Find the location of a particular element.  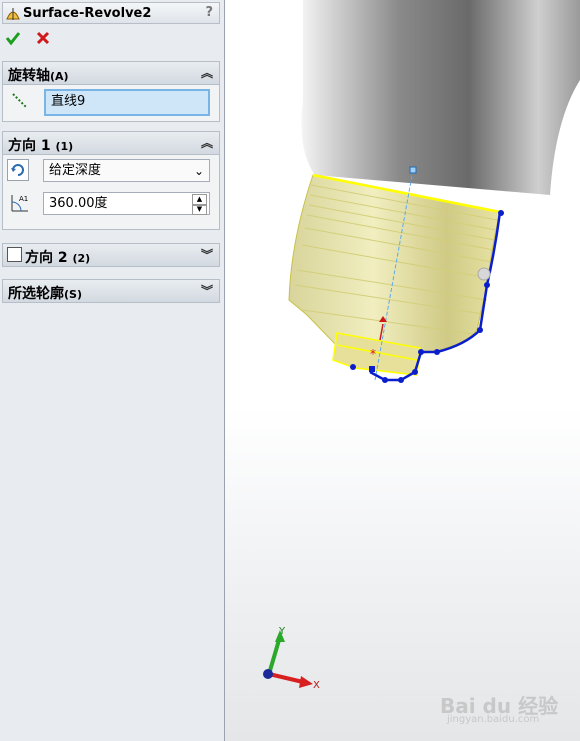

axis-section: 旋转轴(A) ︽ 直线9 is located at coordinates (111, 91).